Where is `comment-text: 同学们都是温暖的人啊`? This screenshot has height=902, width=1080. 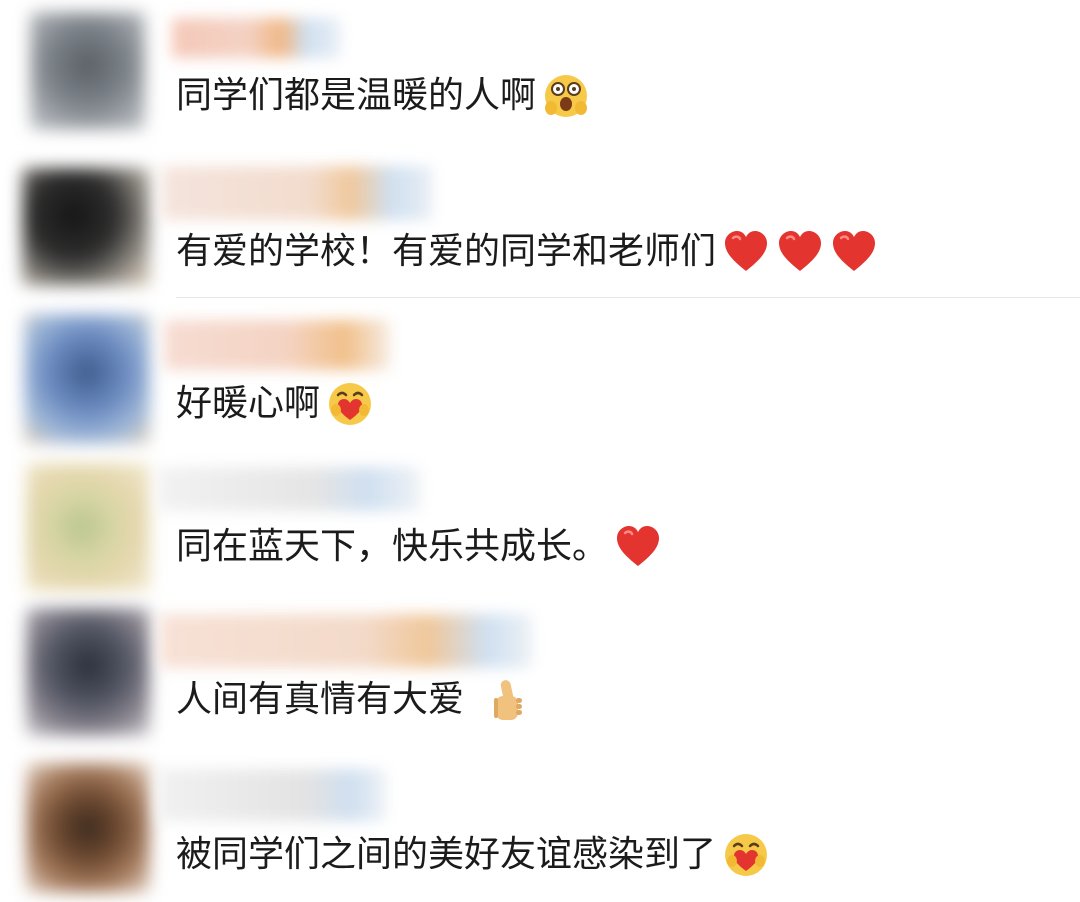 comment-text: 同学们都是温暖的人啊 is located at coordinates (356, 95).